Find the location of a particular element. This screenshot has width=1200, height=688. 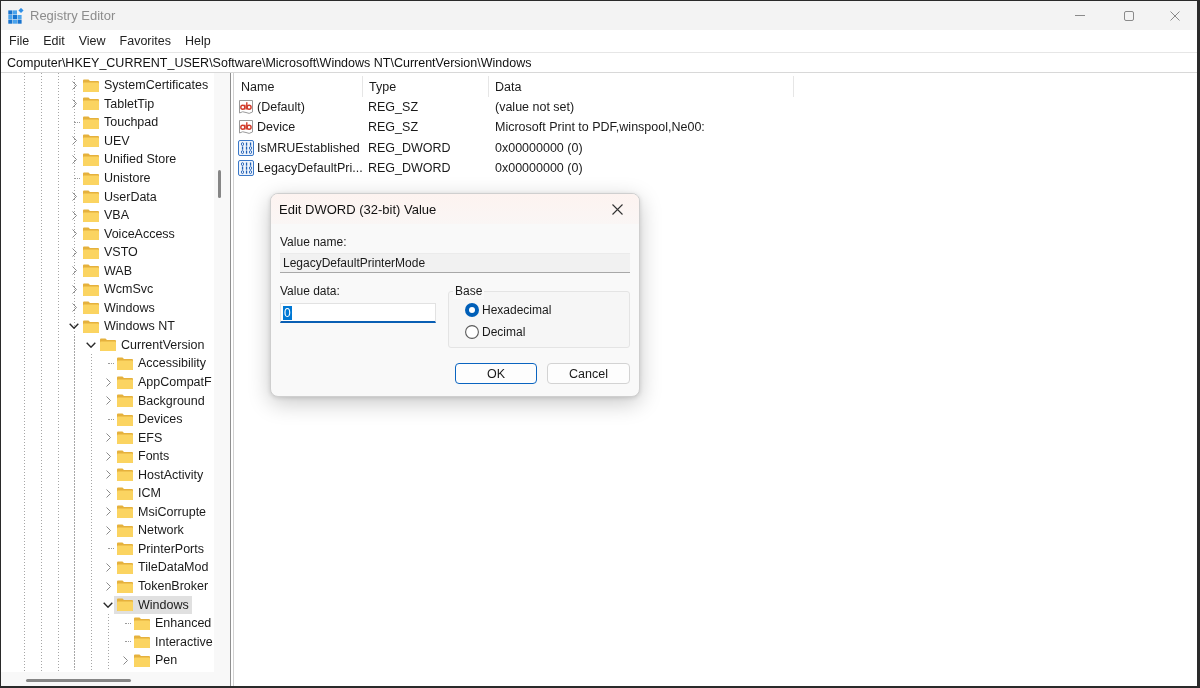

tree-item: UEV is located at coordinates (106, 140).